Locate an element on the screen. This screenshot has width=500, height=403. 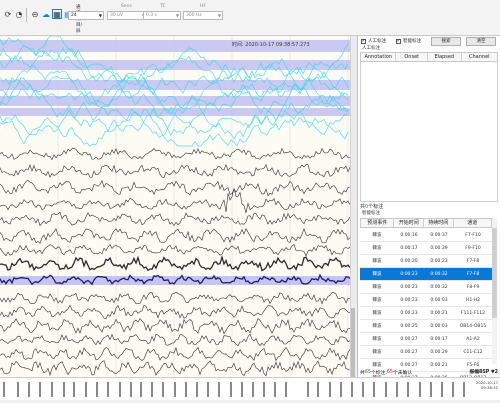
cursor-timestamp: 时间: 2020-10-17 09:38:57.273 is located at coordinates (271, 45).